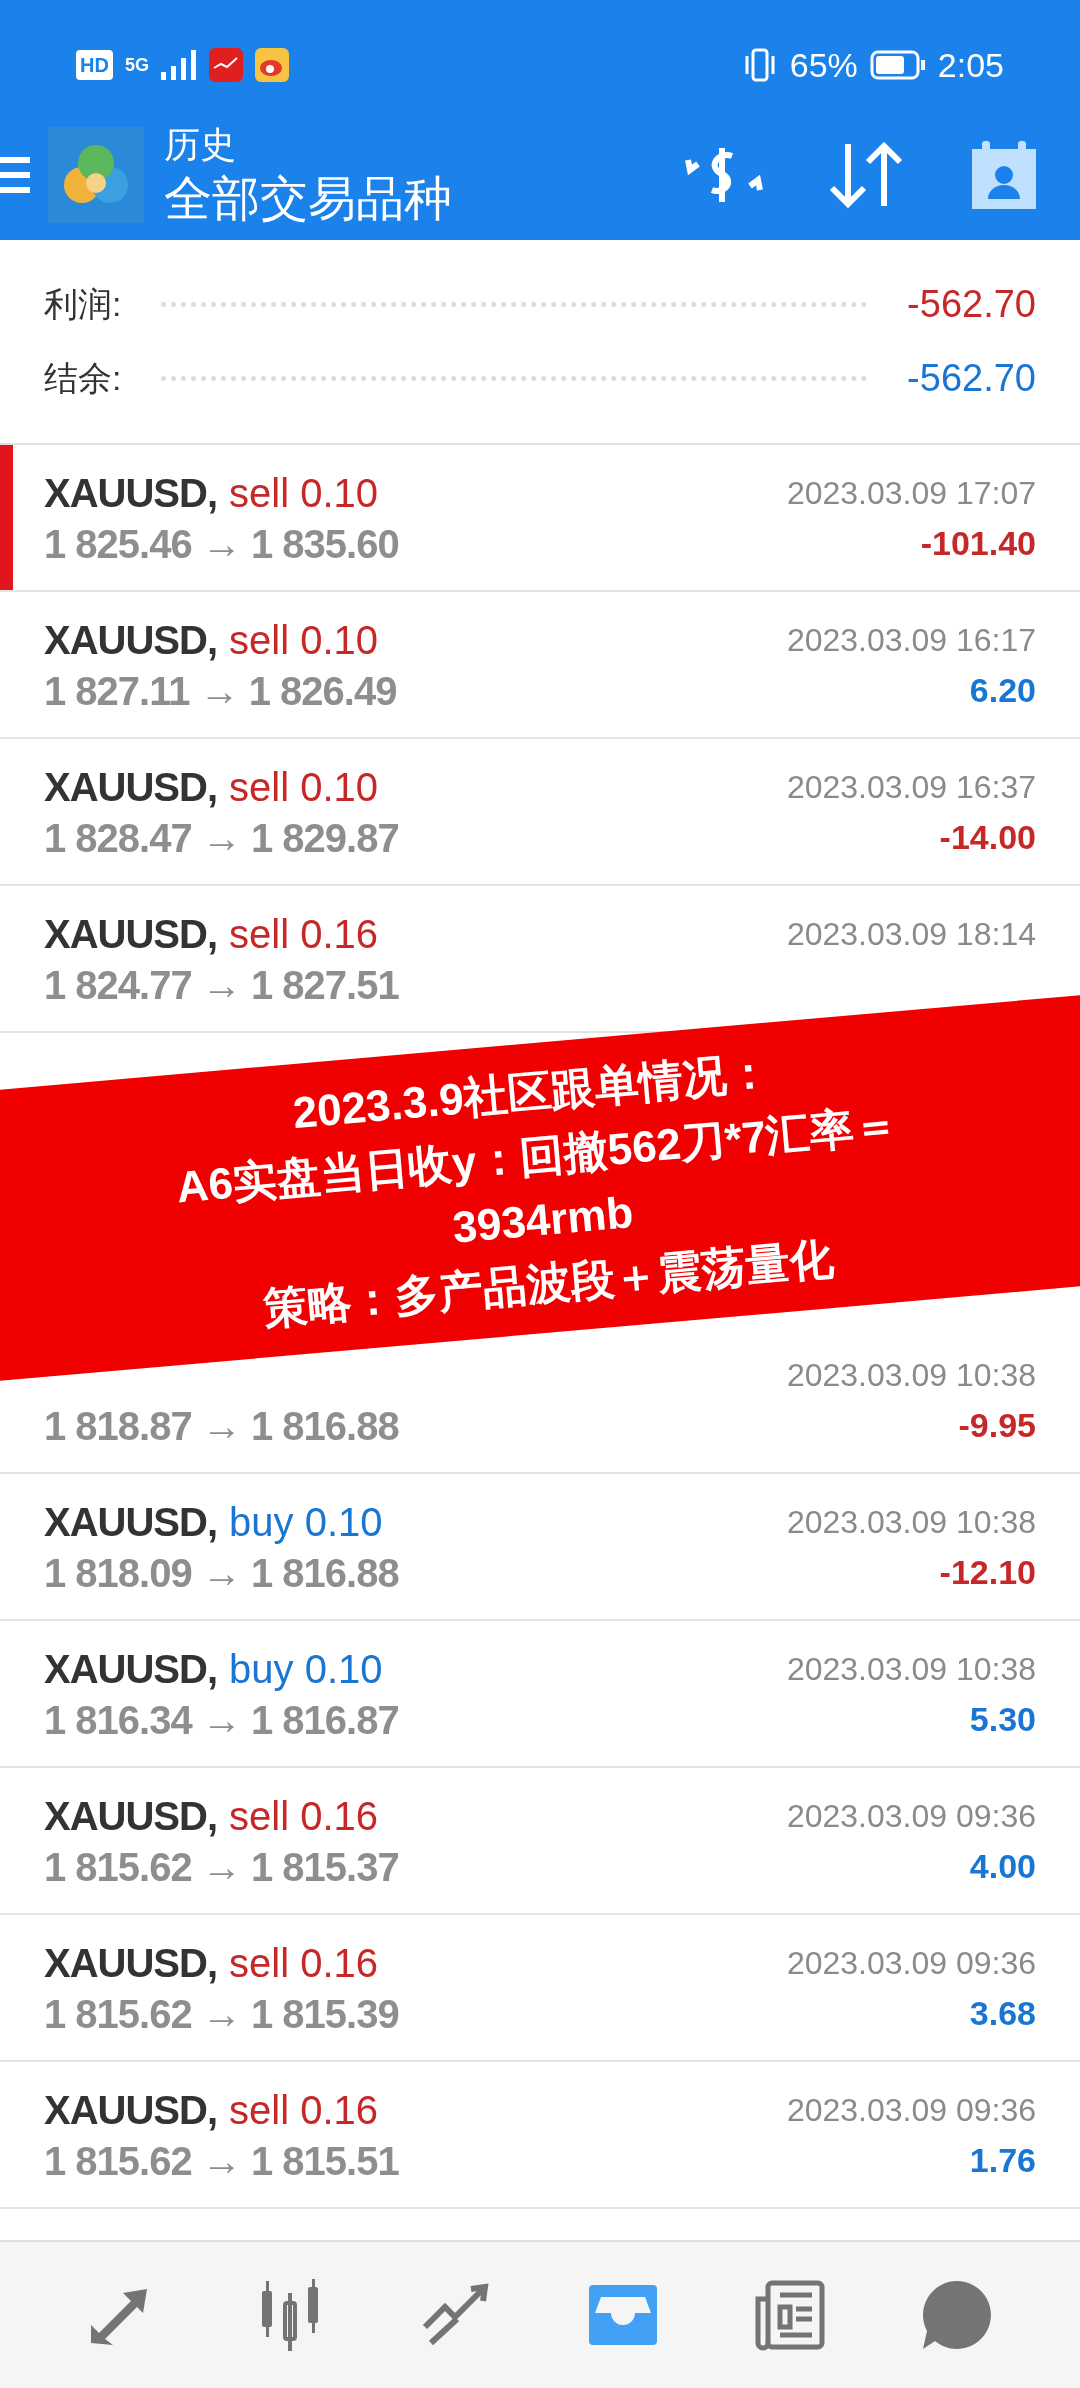  Describe the element at coordinates (83, 304) in the screenshot. I see `summary-label: 利润:` at that location.